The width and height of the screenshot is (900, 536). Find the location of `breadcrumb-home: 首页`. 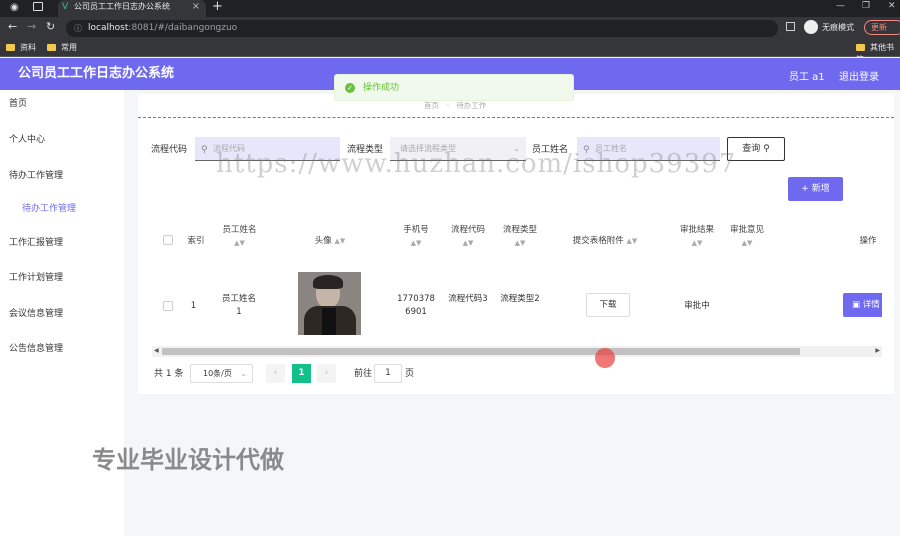

breadcrumb-home: 首页 is located at coordinates (431, 105).